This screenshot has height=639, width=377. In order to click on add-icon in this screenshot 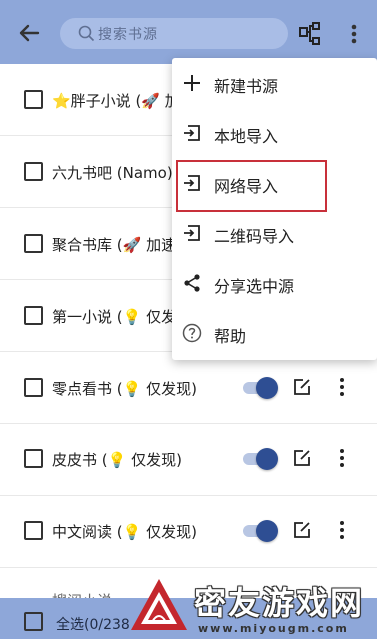, I will do `click(192, 83)`.